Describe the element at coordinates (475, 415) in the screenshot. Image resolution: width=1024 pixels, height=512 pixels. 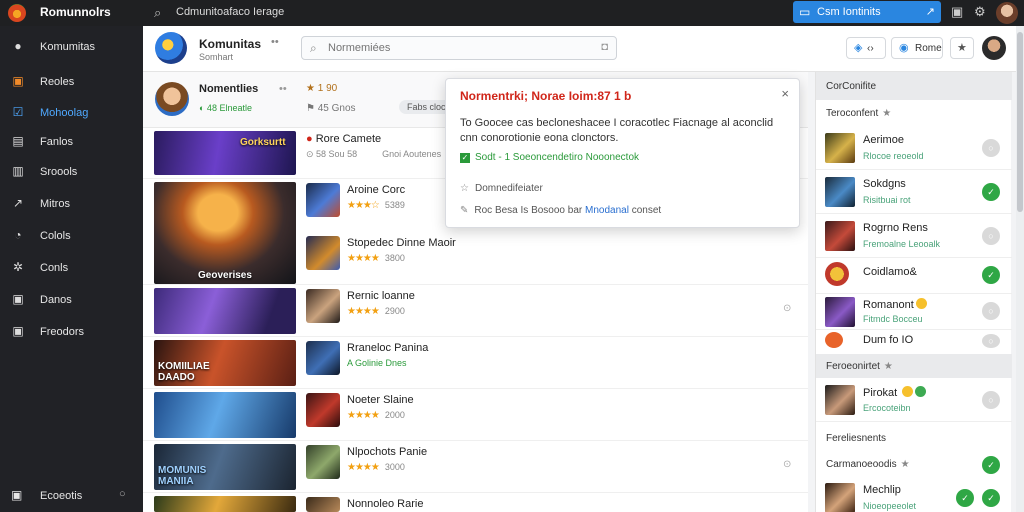
I see `list-item: Noeter Slaine ★★★★ 2000` at that location.